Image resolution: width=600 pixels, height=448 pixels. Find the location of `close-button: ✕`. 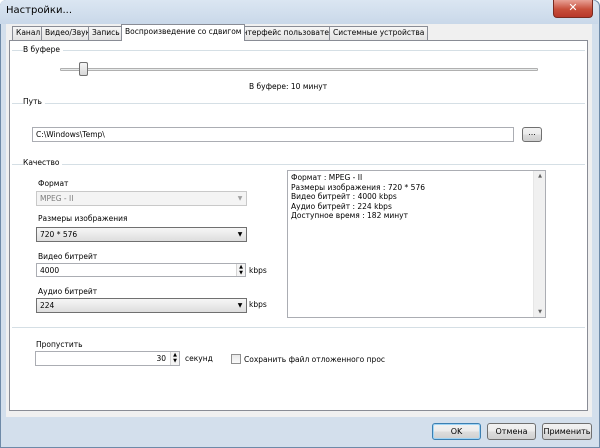

close-button: ✕ is located at coordinates (573, 9).